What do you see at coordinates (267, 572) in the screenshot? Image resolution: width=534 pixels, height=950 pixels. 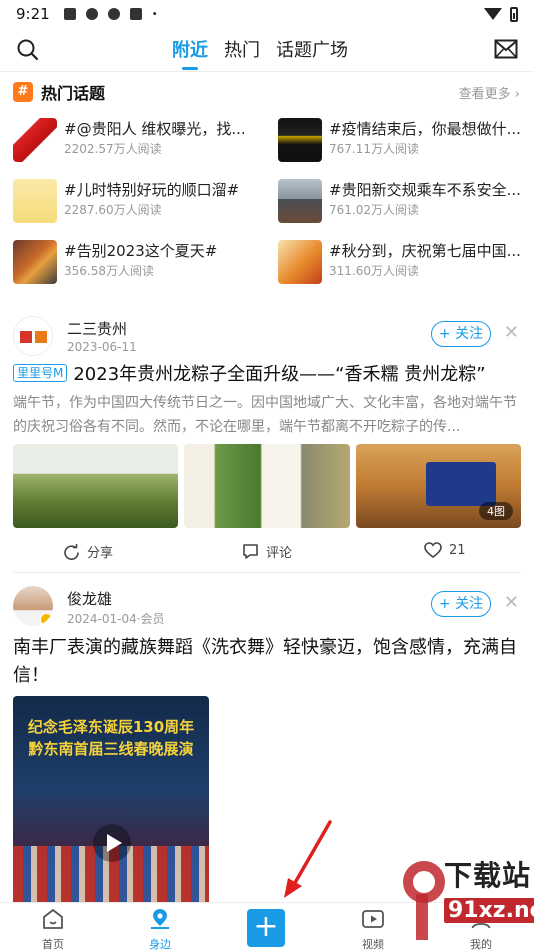 I see `post-divider` at bounding box center [267, 572].